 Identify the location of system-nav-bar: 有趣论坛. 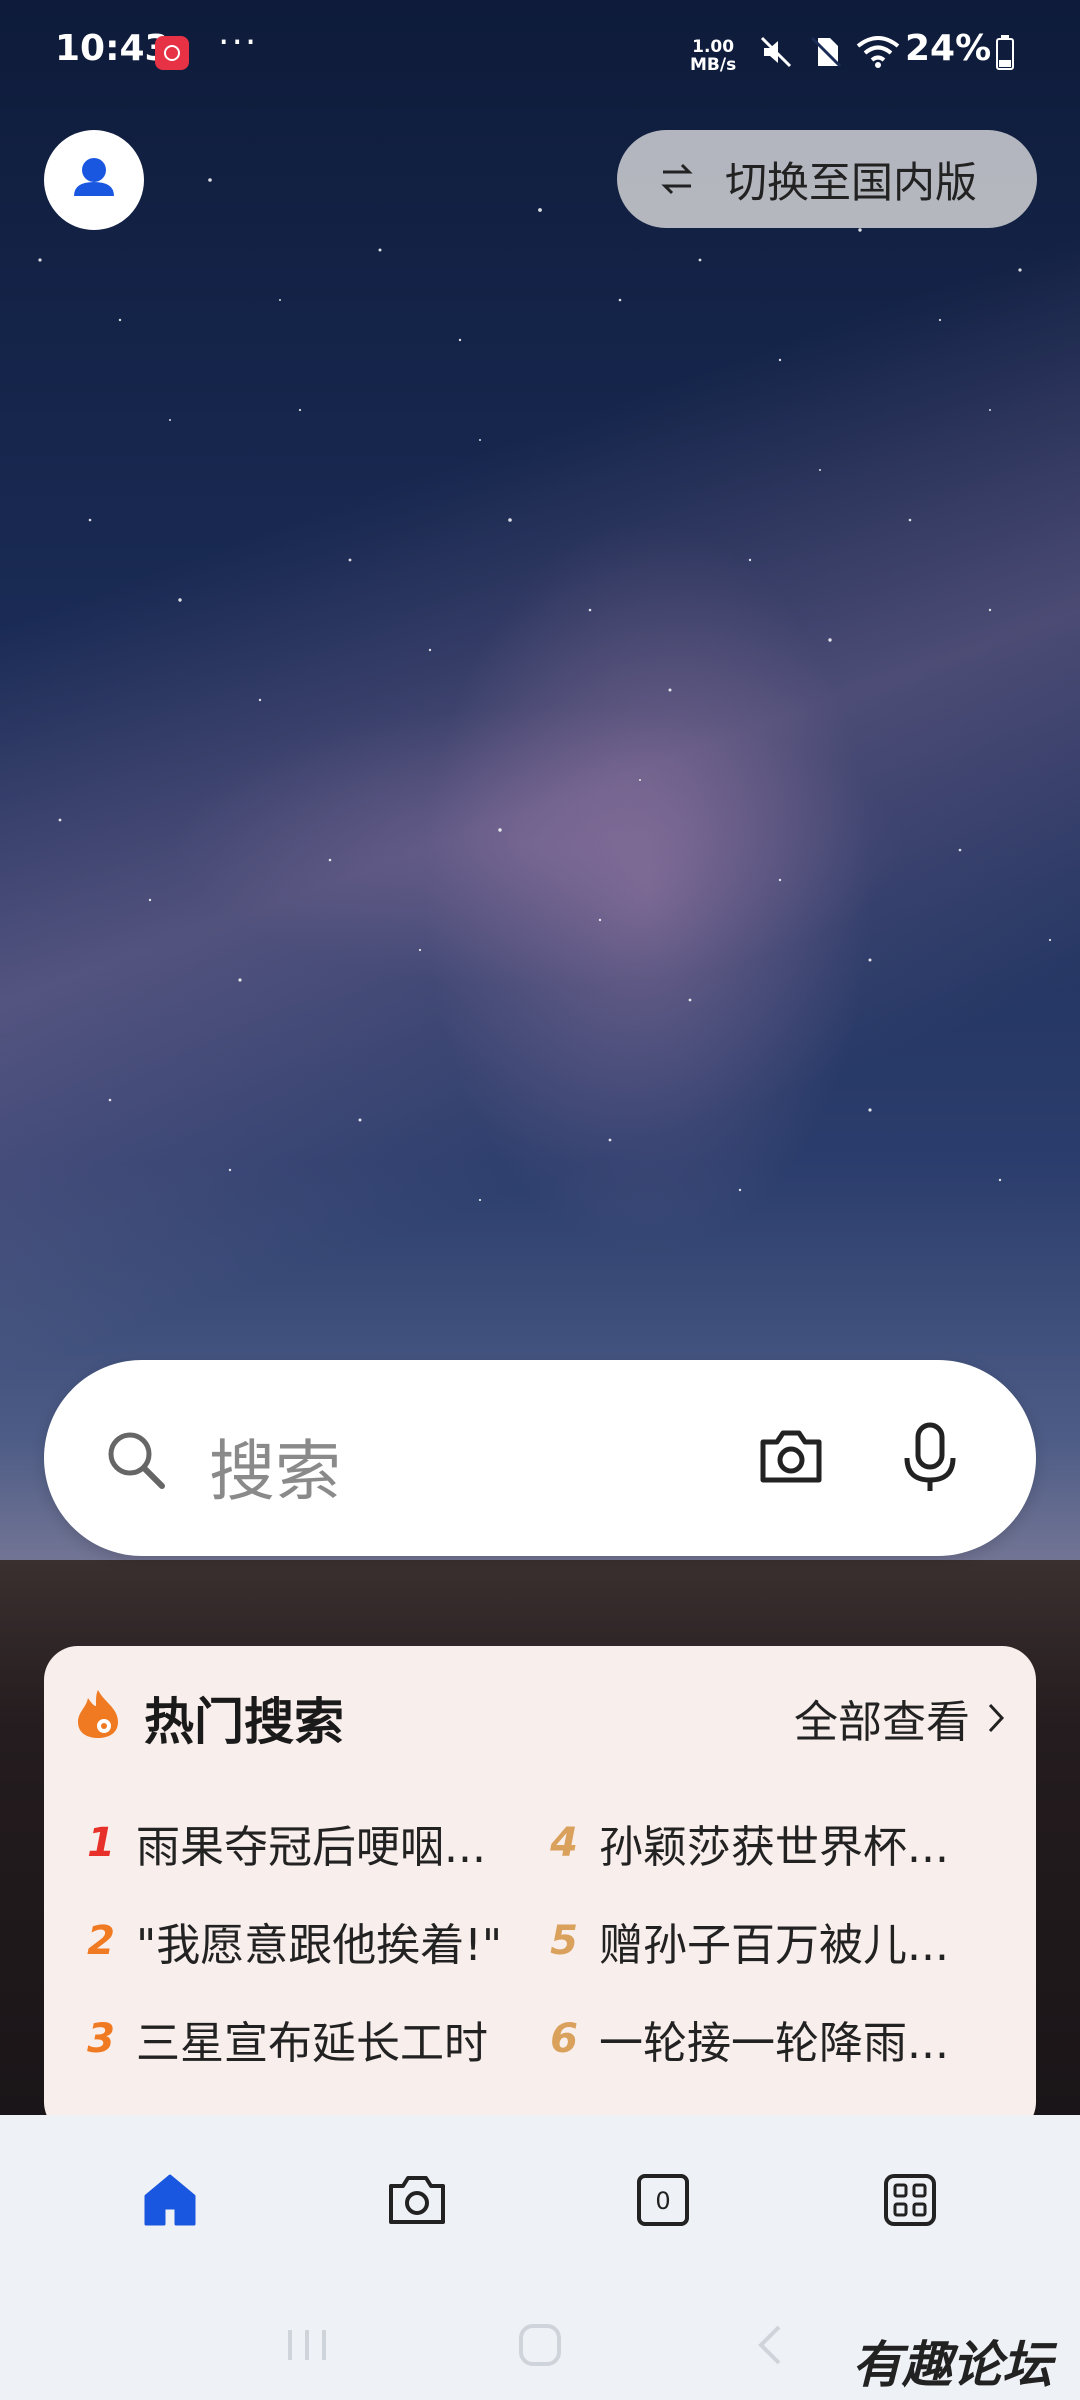
(540, 2342).